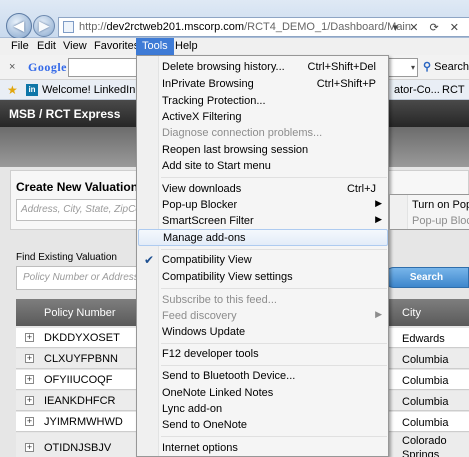 The height and width of the screenshot is (457, 469). Describe the element at coordinates (66, 257) in the screenshot. I see `find-valuation-label: Find Existing Valuation` at that location.